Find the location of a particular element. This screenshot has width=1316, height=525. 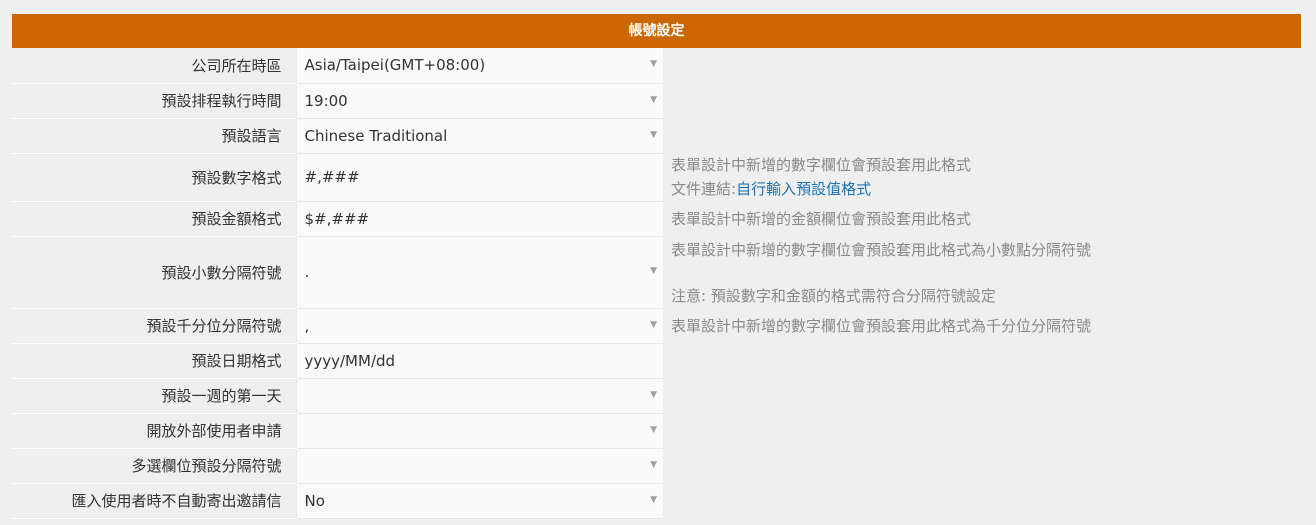

select-value: Chinese Traditional is located at coordinates (376, 135).